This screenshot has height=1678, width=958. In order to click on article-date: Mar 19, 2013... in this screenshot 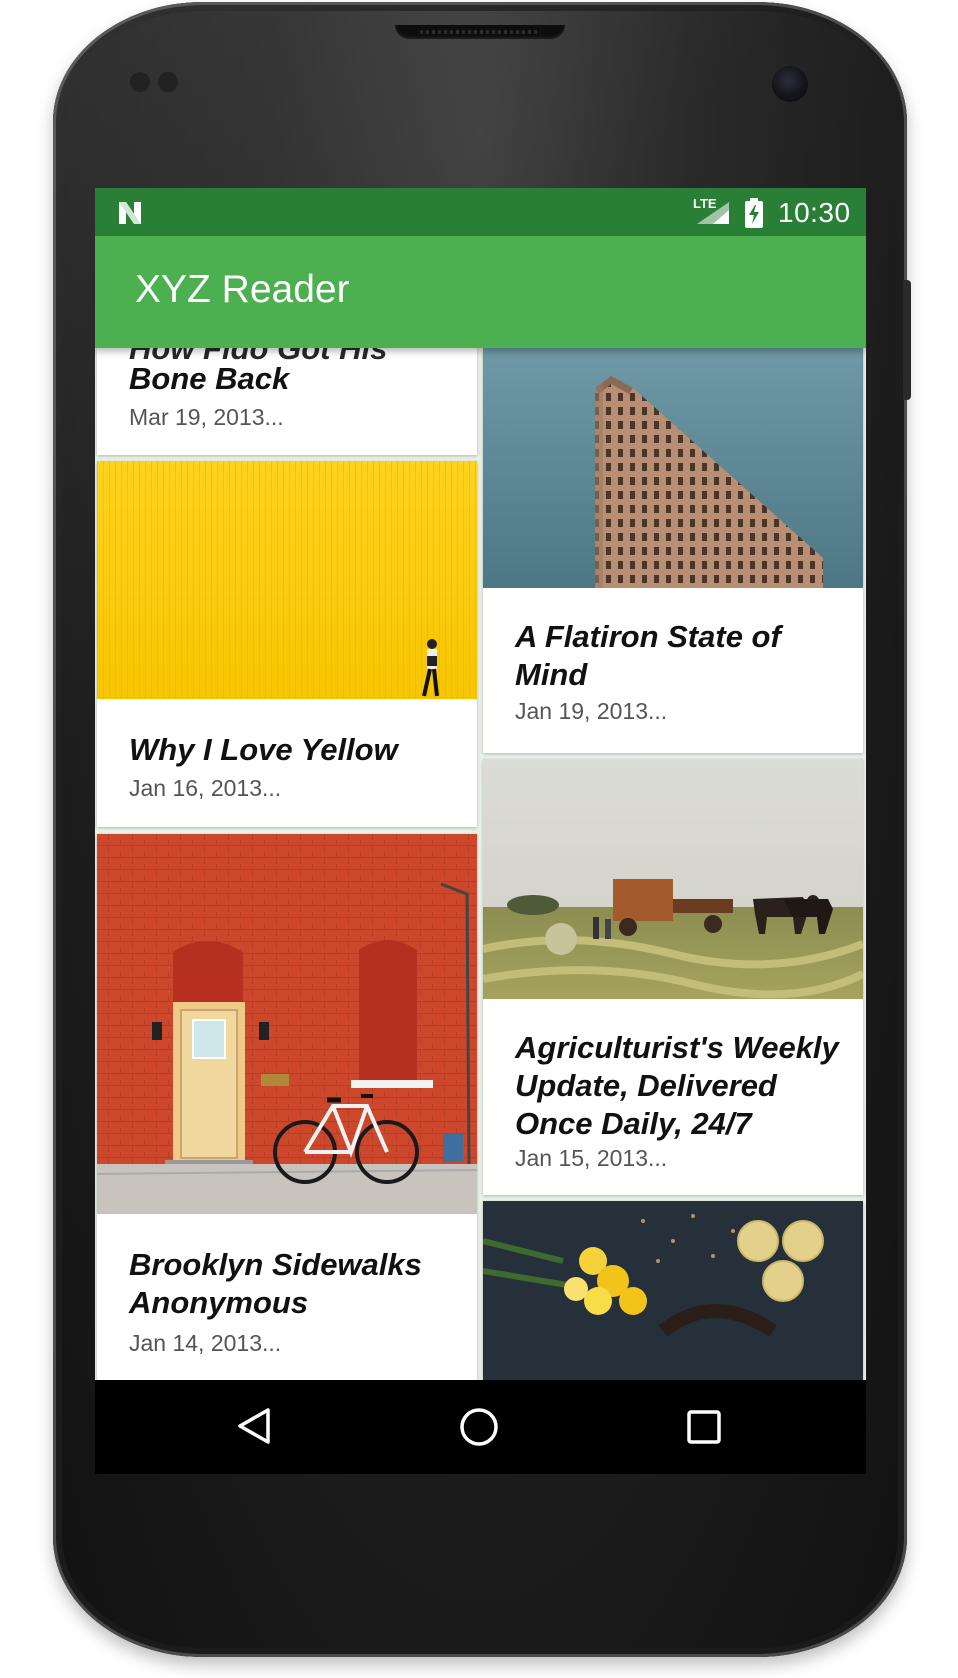, I will do `click(206, 417)`.